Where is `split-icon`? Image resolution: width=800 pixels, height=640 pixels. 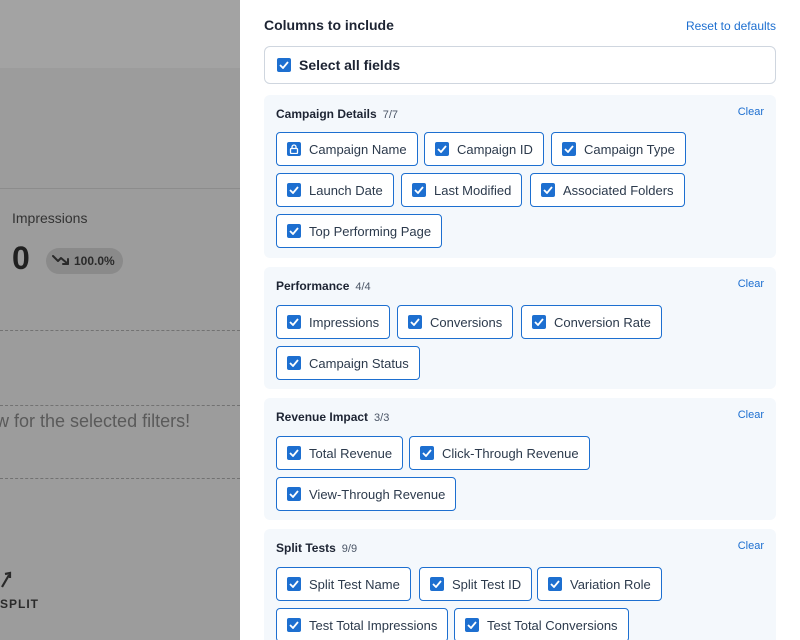
split-icon is located at coordinates (6, 582).